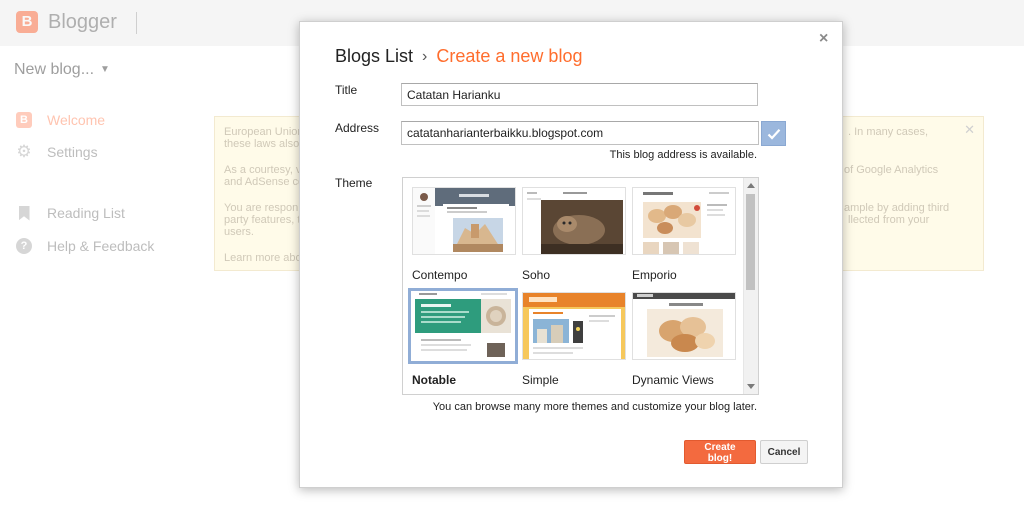 The height and width of the screenshot is (515, 1024). I want to click on sidebar-item-help: ? Help & Feedback, so click(85, 246).